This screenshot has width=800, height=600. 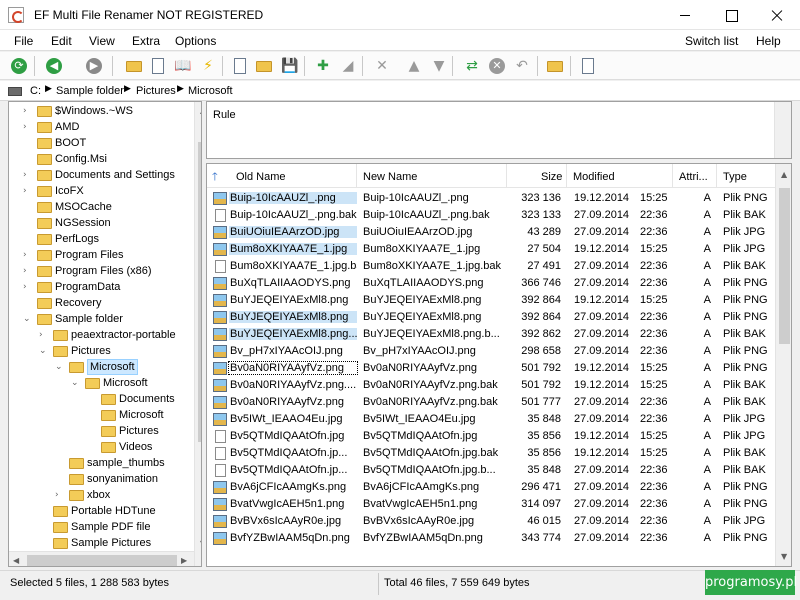 I want to click on add-button: ✚, so click(x=323, y=66).